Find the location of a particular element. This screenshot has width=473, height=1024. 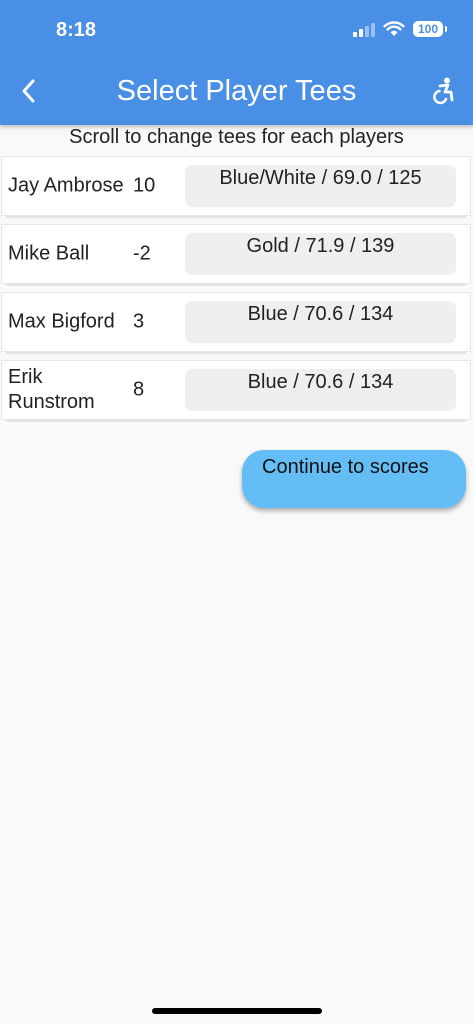

accessibility-button is located at coordinates (444, 91).